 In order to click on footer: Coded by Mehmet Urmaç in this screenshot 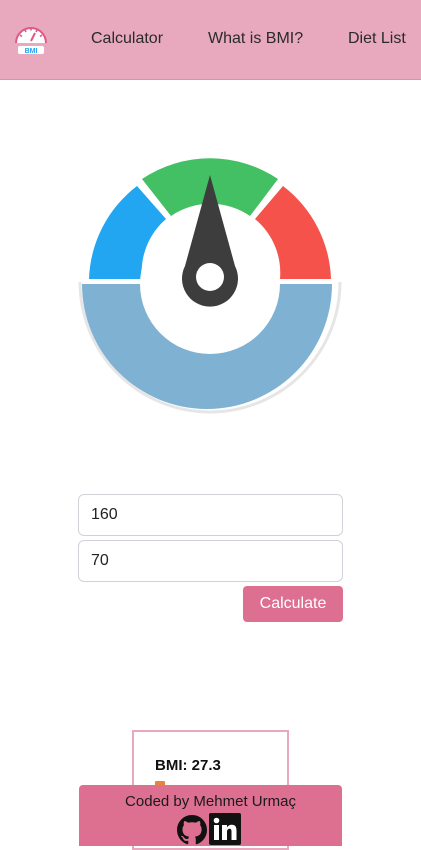, I will do `click(210, 815)`.